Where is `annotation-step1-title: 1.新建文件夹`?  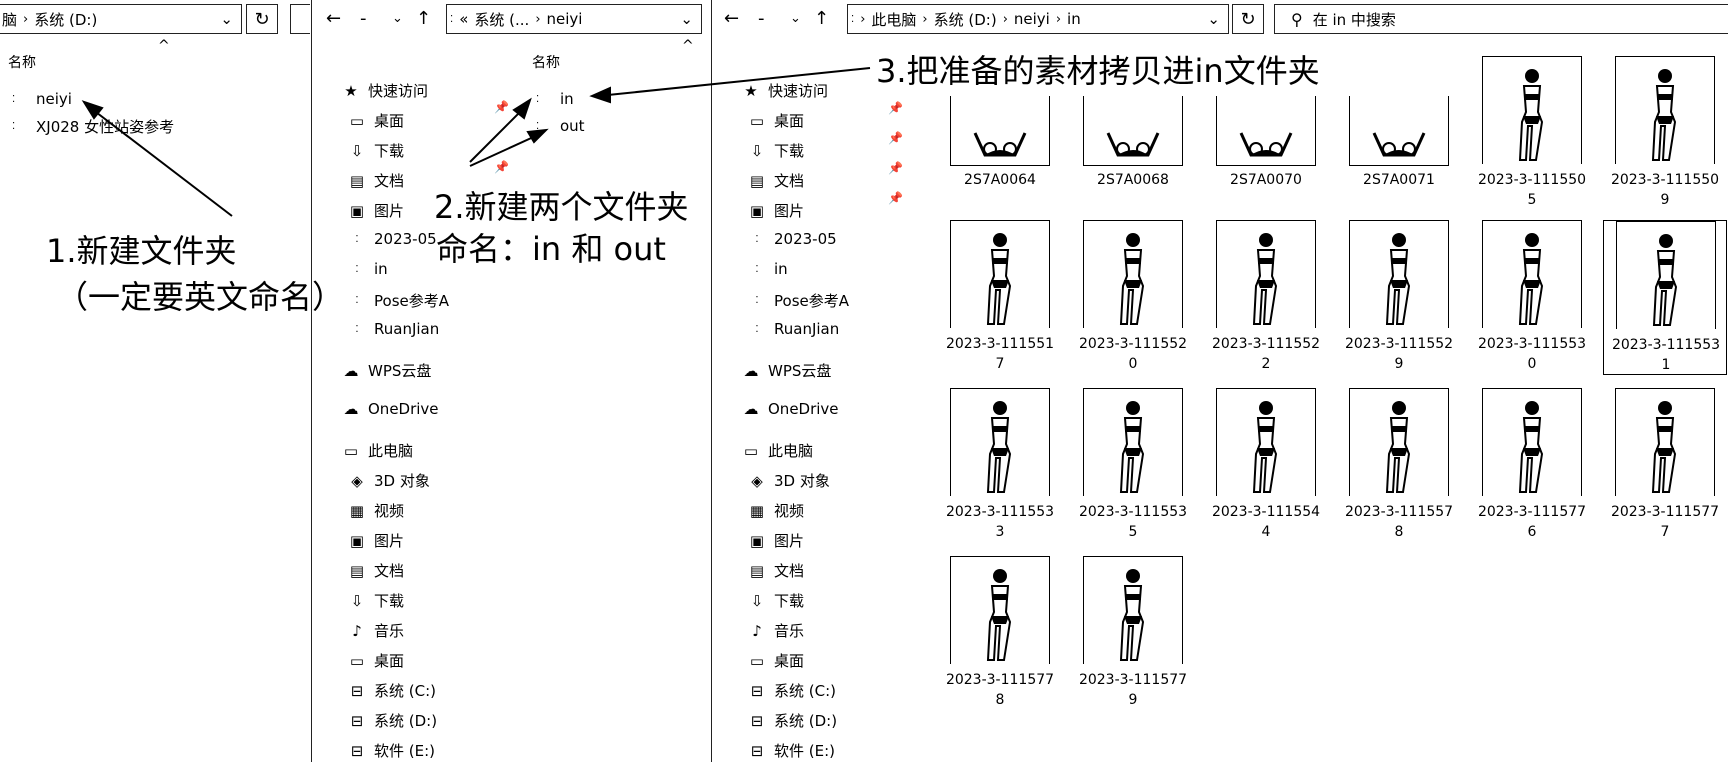 annotation-step1-title: 1.新建文件夹 is located at coordinates (141, 251).